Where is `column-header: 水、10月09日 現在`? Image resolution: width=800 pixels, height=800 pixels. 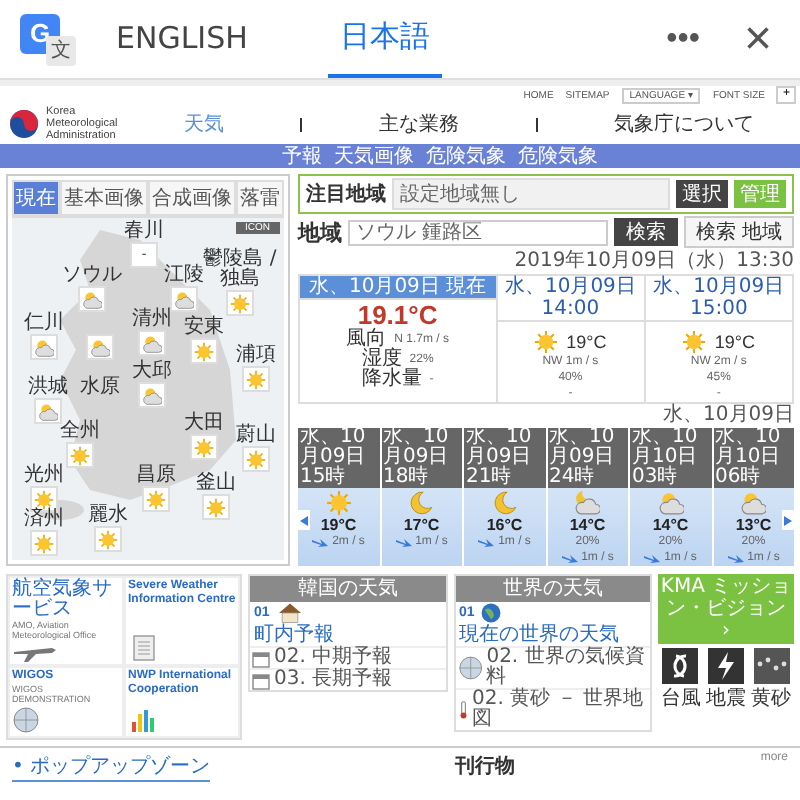 column-header: 水、10月09日 現在 is located at coordinates (398, 288).